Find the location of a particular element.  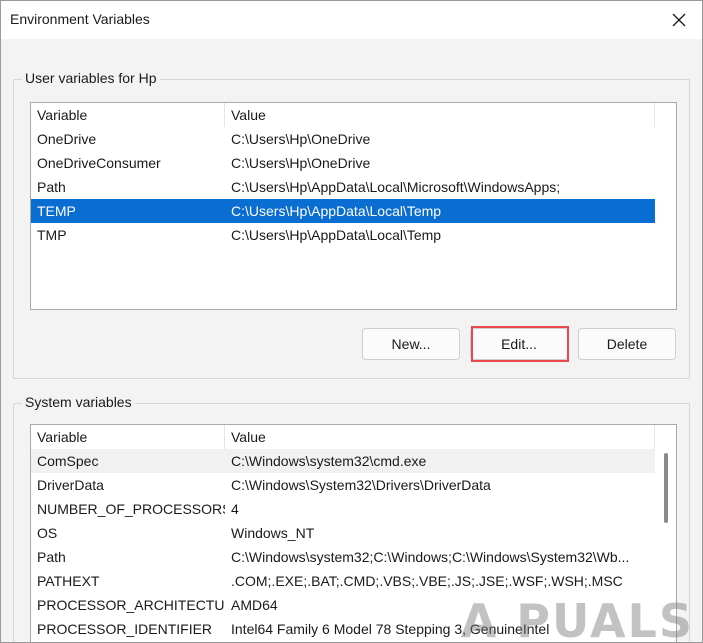

variable-name-cell: TEMP is located at coordinates (56, 211).